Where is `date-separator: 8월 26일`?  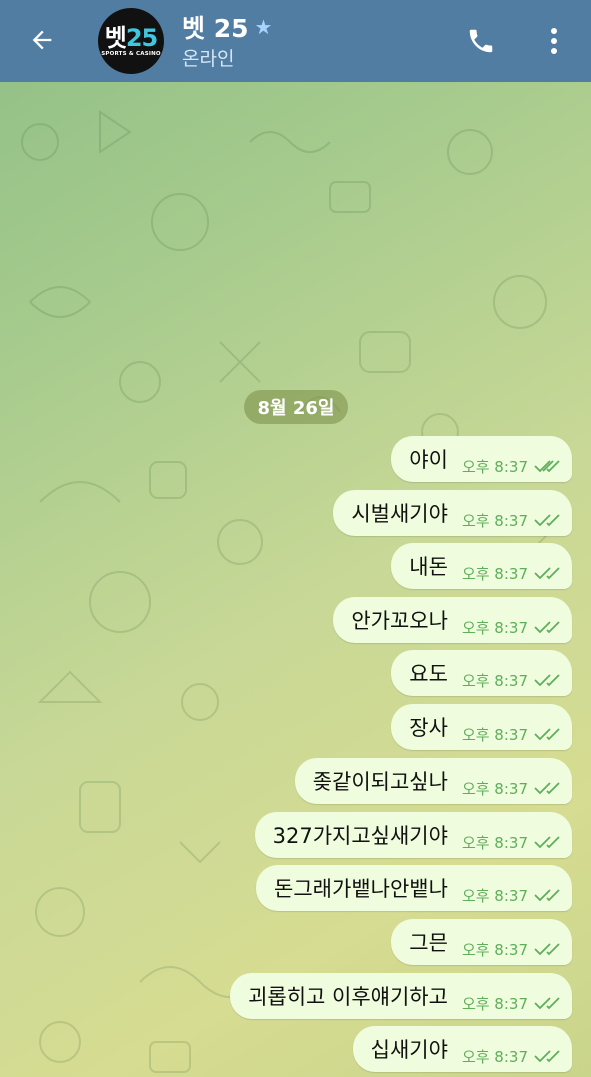 date-separator: 8월 26일 is located at coordinates (296, 407).